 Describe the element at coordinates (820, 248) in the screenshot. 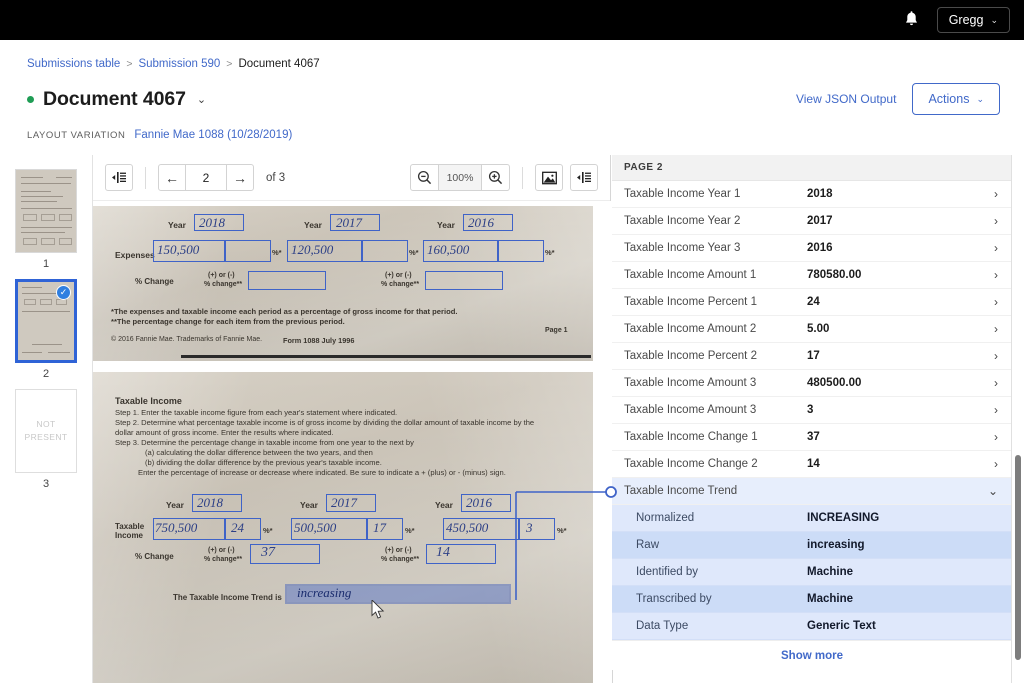

I see `field-value: 2016` at that location.